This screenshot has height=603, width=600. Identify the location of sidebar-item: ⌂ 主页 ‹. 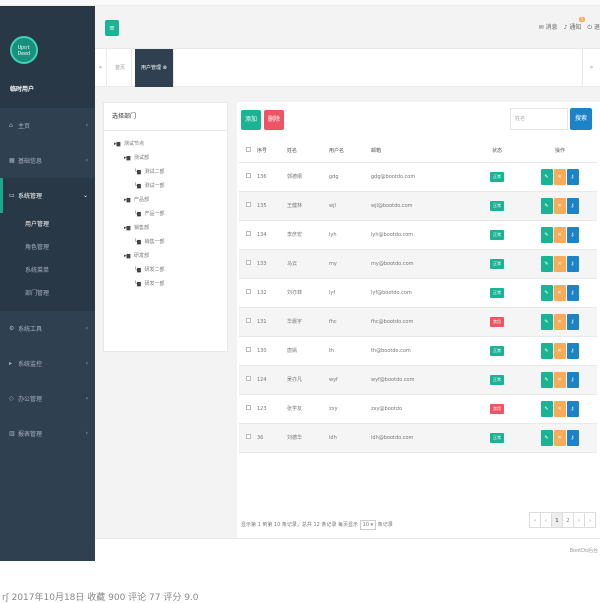
(47, 125).